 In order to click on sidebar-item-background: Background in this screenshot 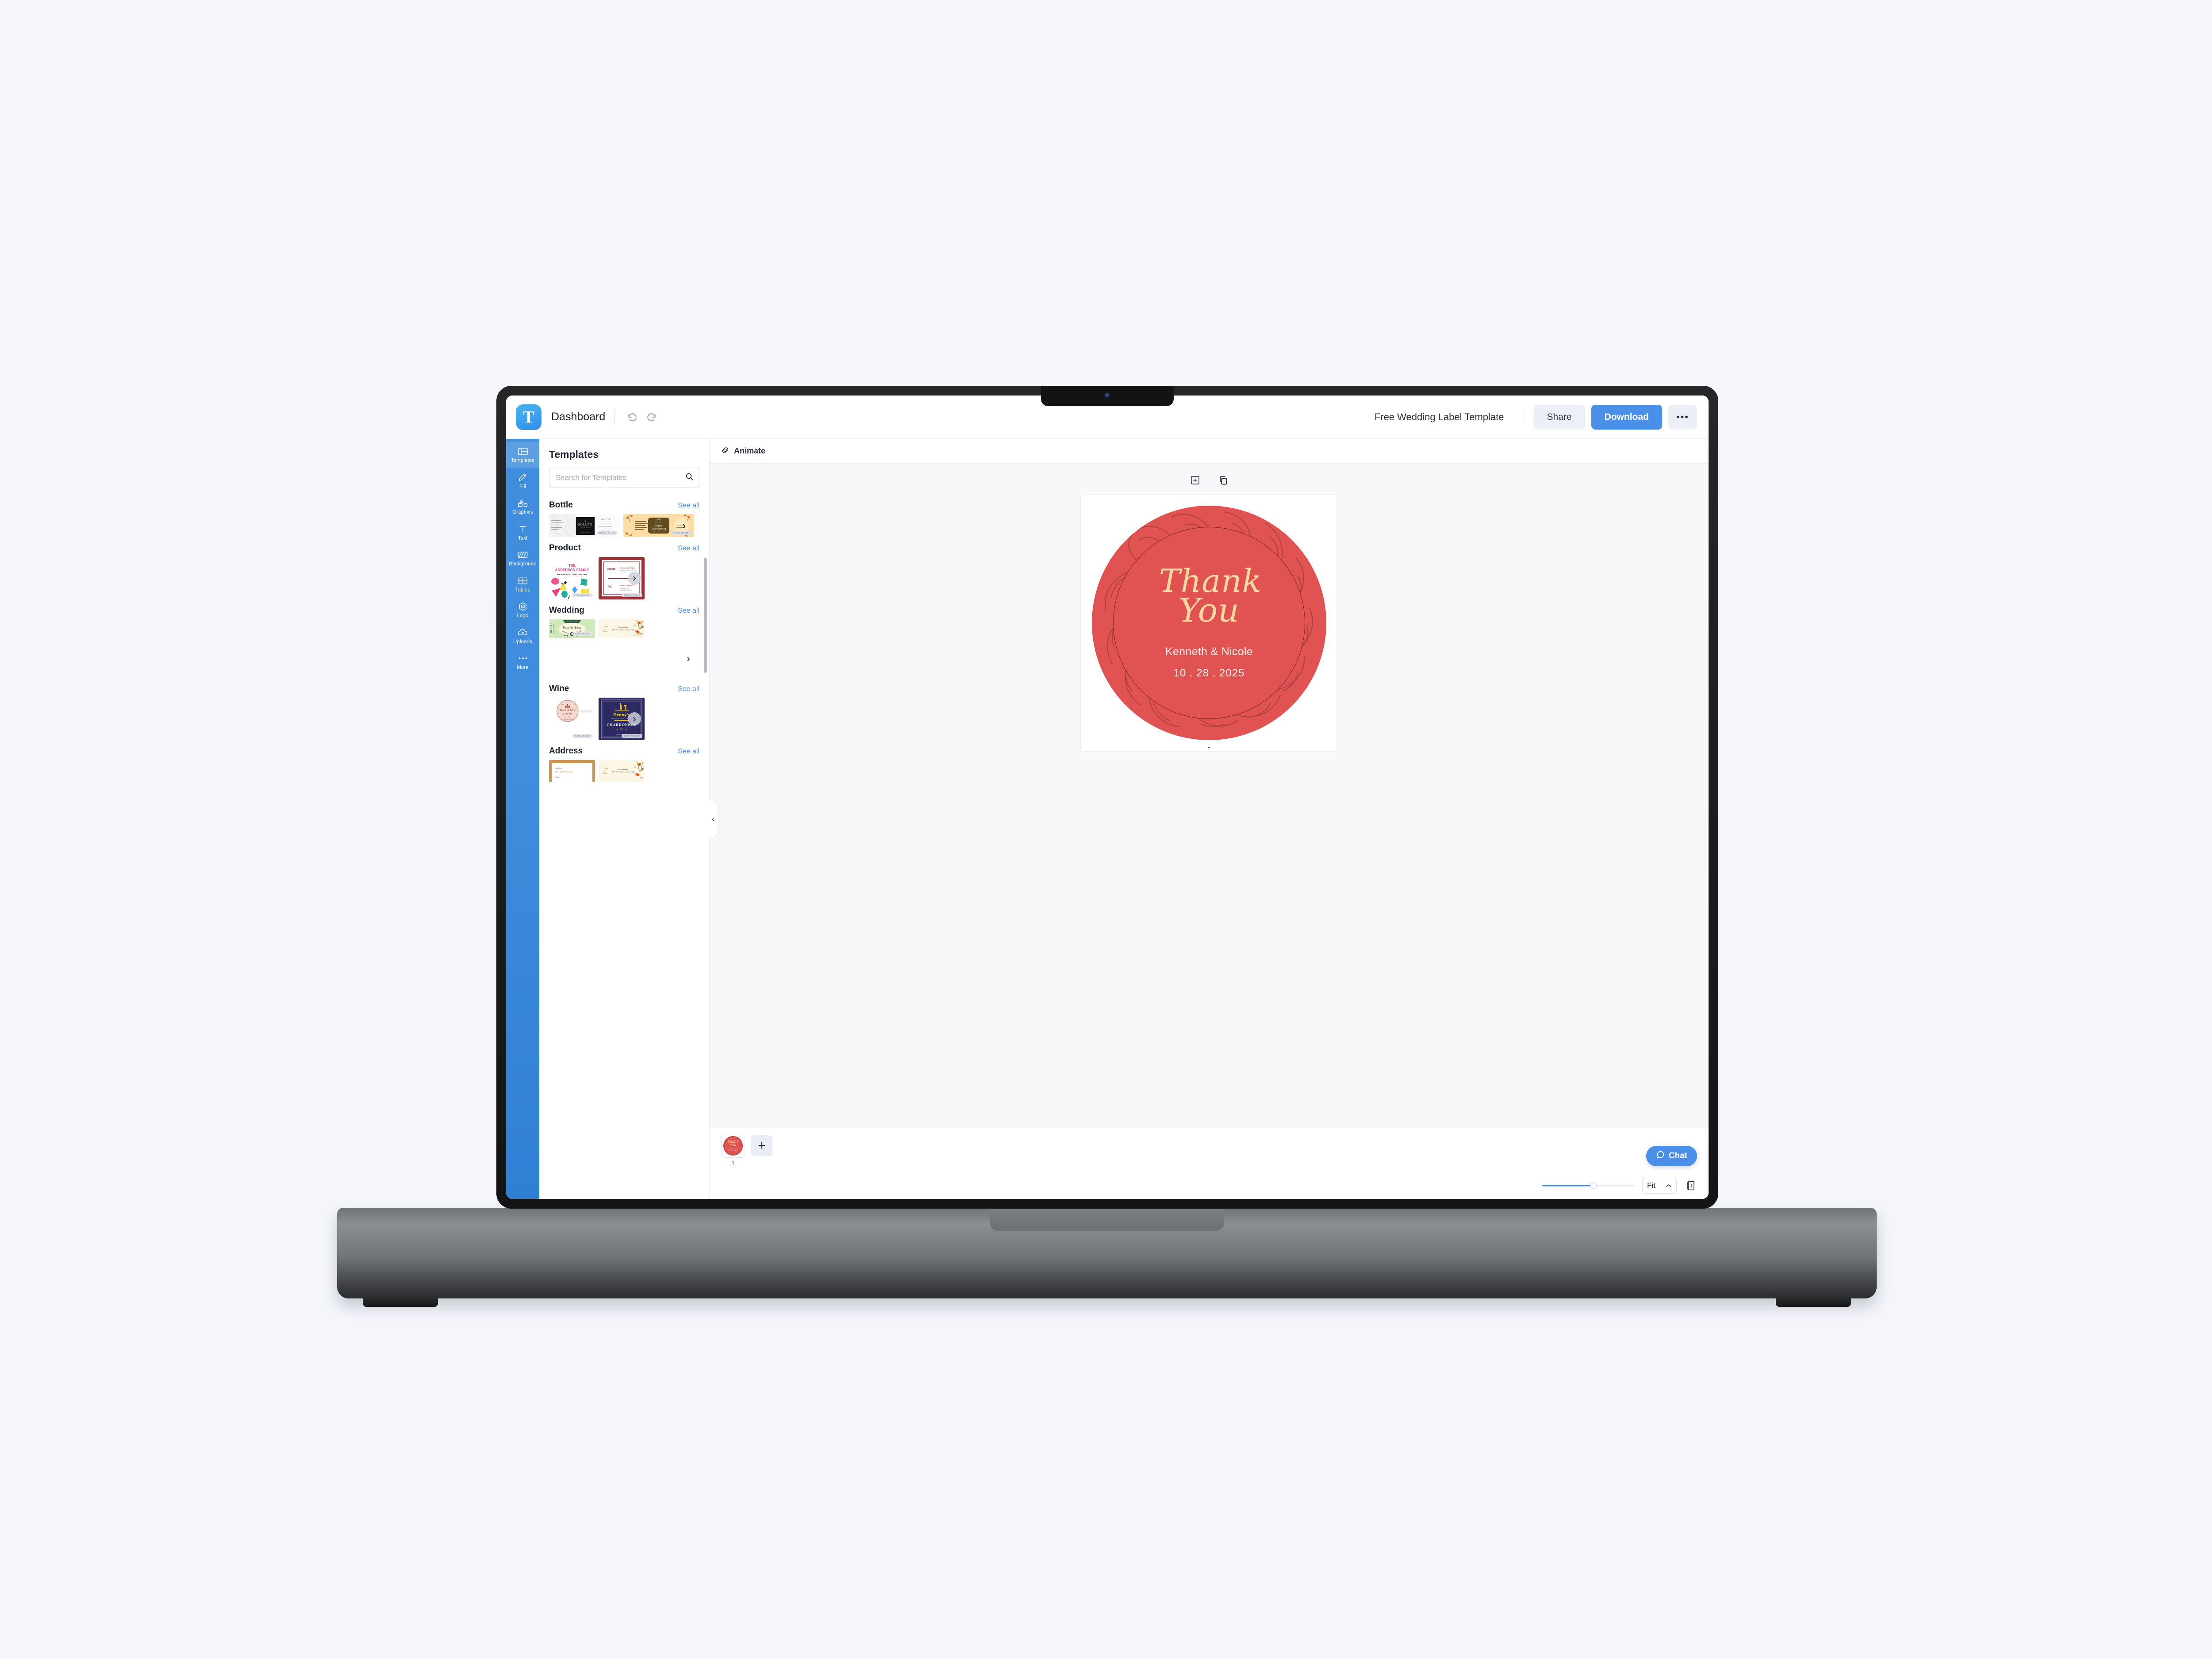, I will do `click(523, 558)`.